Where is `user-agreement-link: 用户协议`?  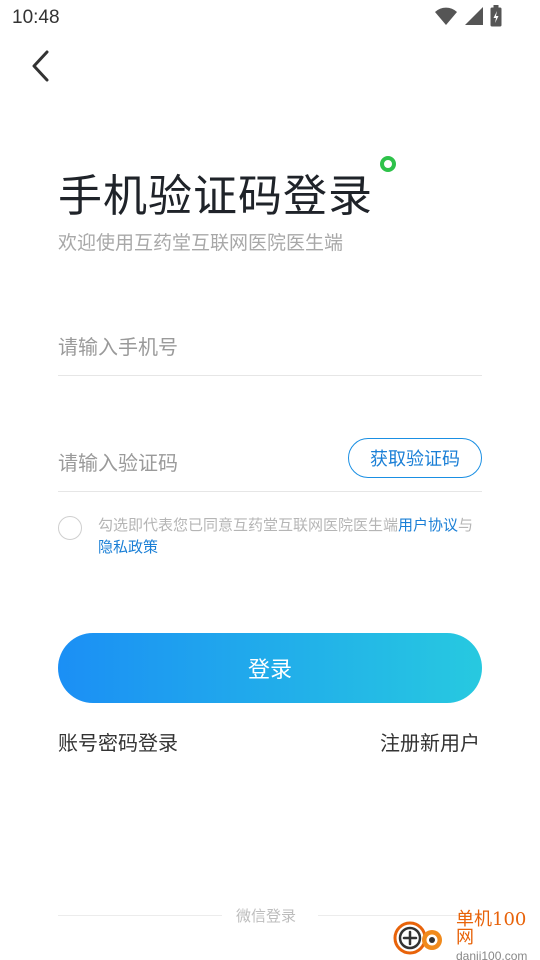
user-agreement-link: 用户协议 is located at coordinates (428, 525).